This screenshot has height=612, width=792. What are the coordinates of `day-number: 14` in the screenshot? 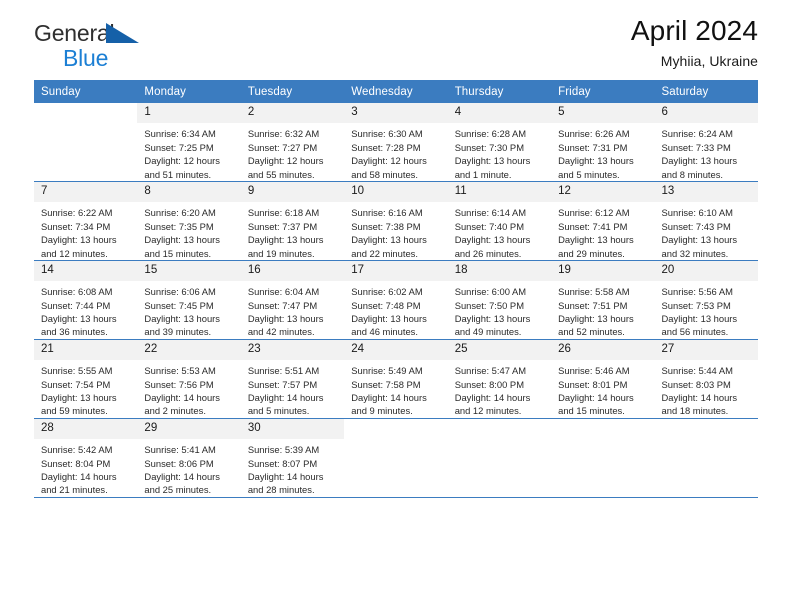 It's located at (86, 271).